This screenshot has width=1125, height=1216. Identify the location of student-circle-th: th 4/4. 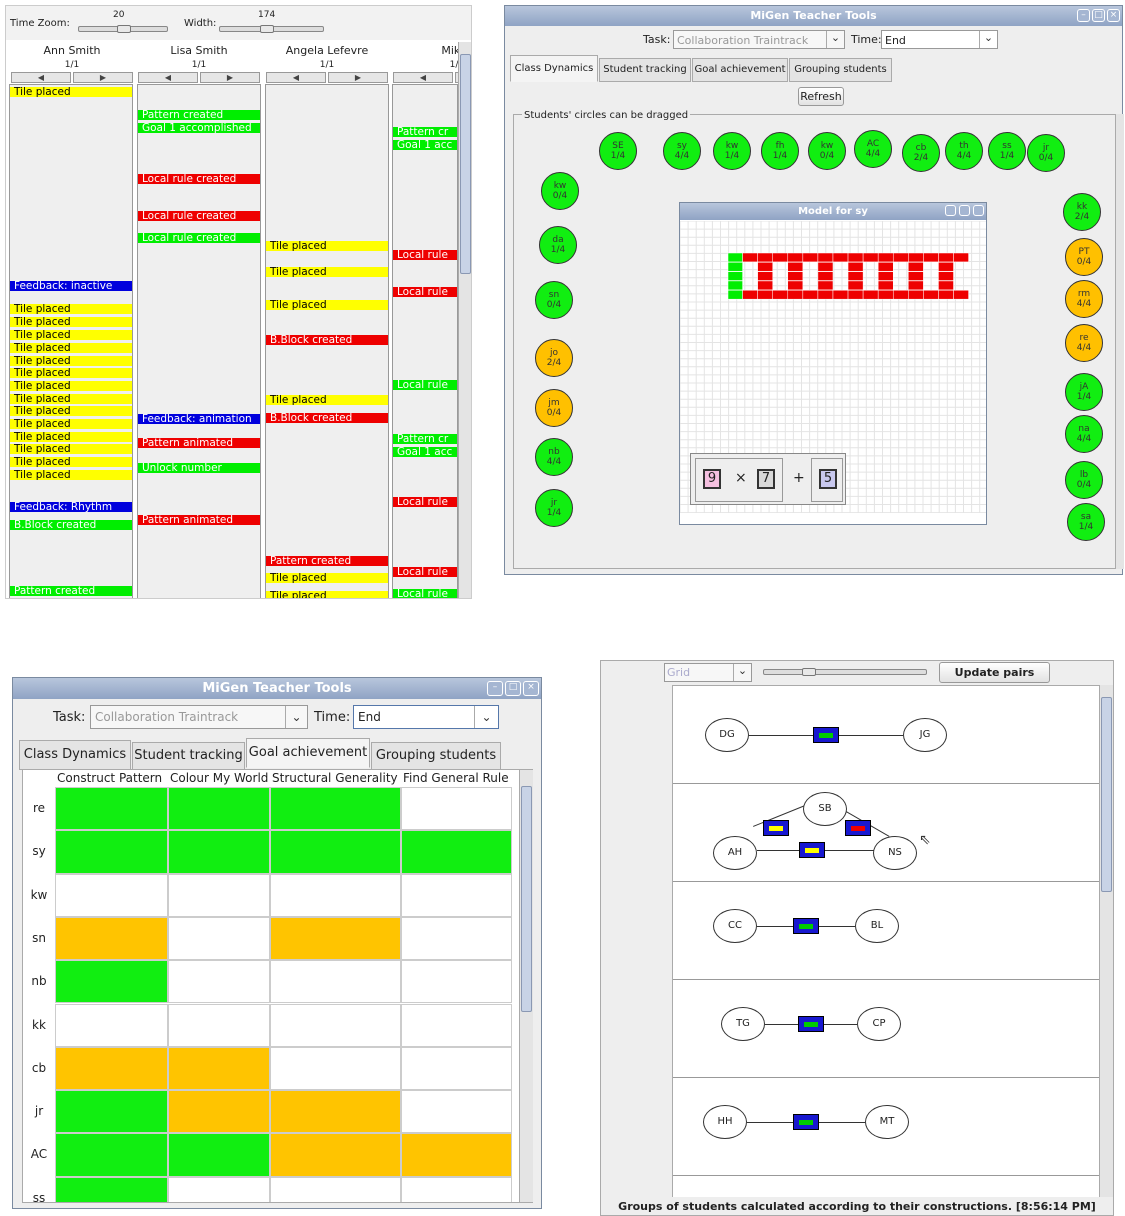
(964, 151).